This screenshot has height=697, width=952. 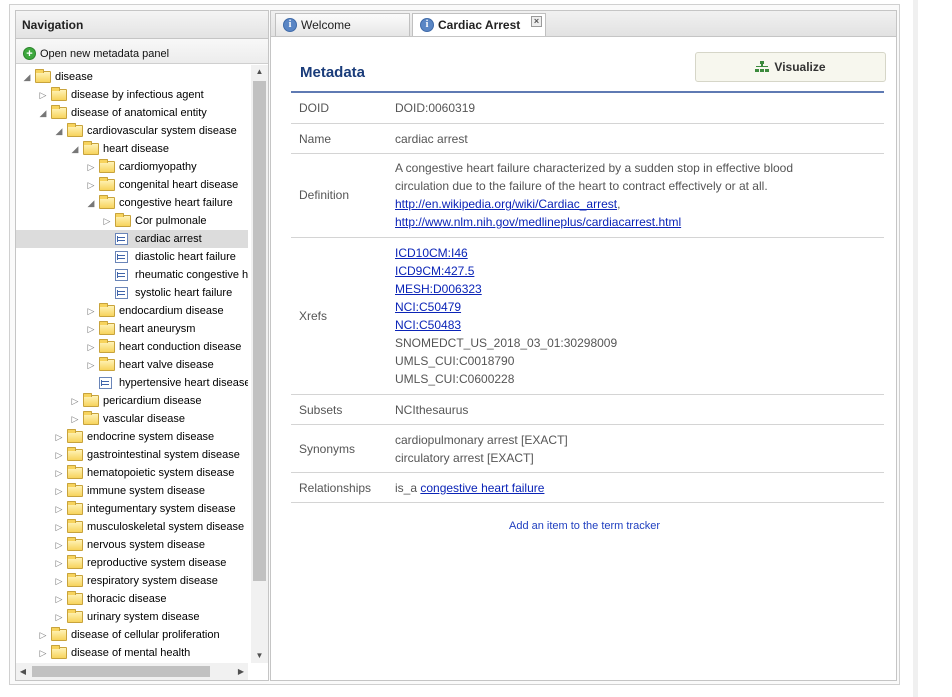 I want to click on tab-welcome: i Welcome, so click(x=342, y=24).